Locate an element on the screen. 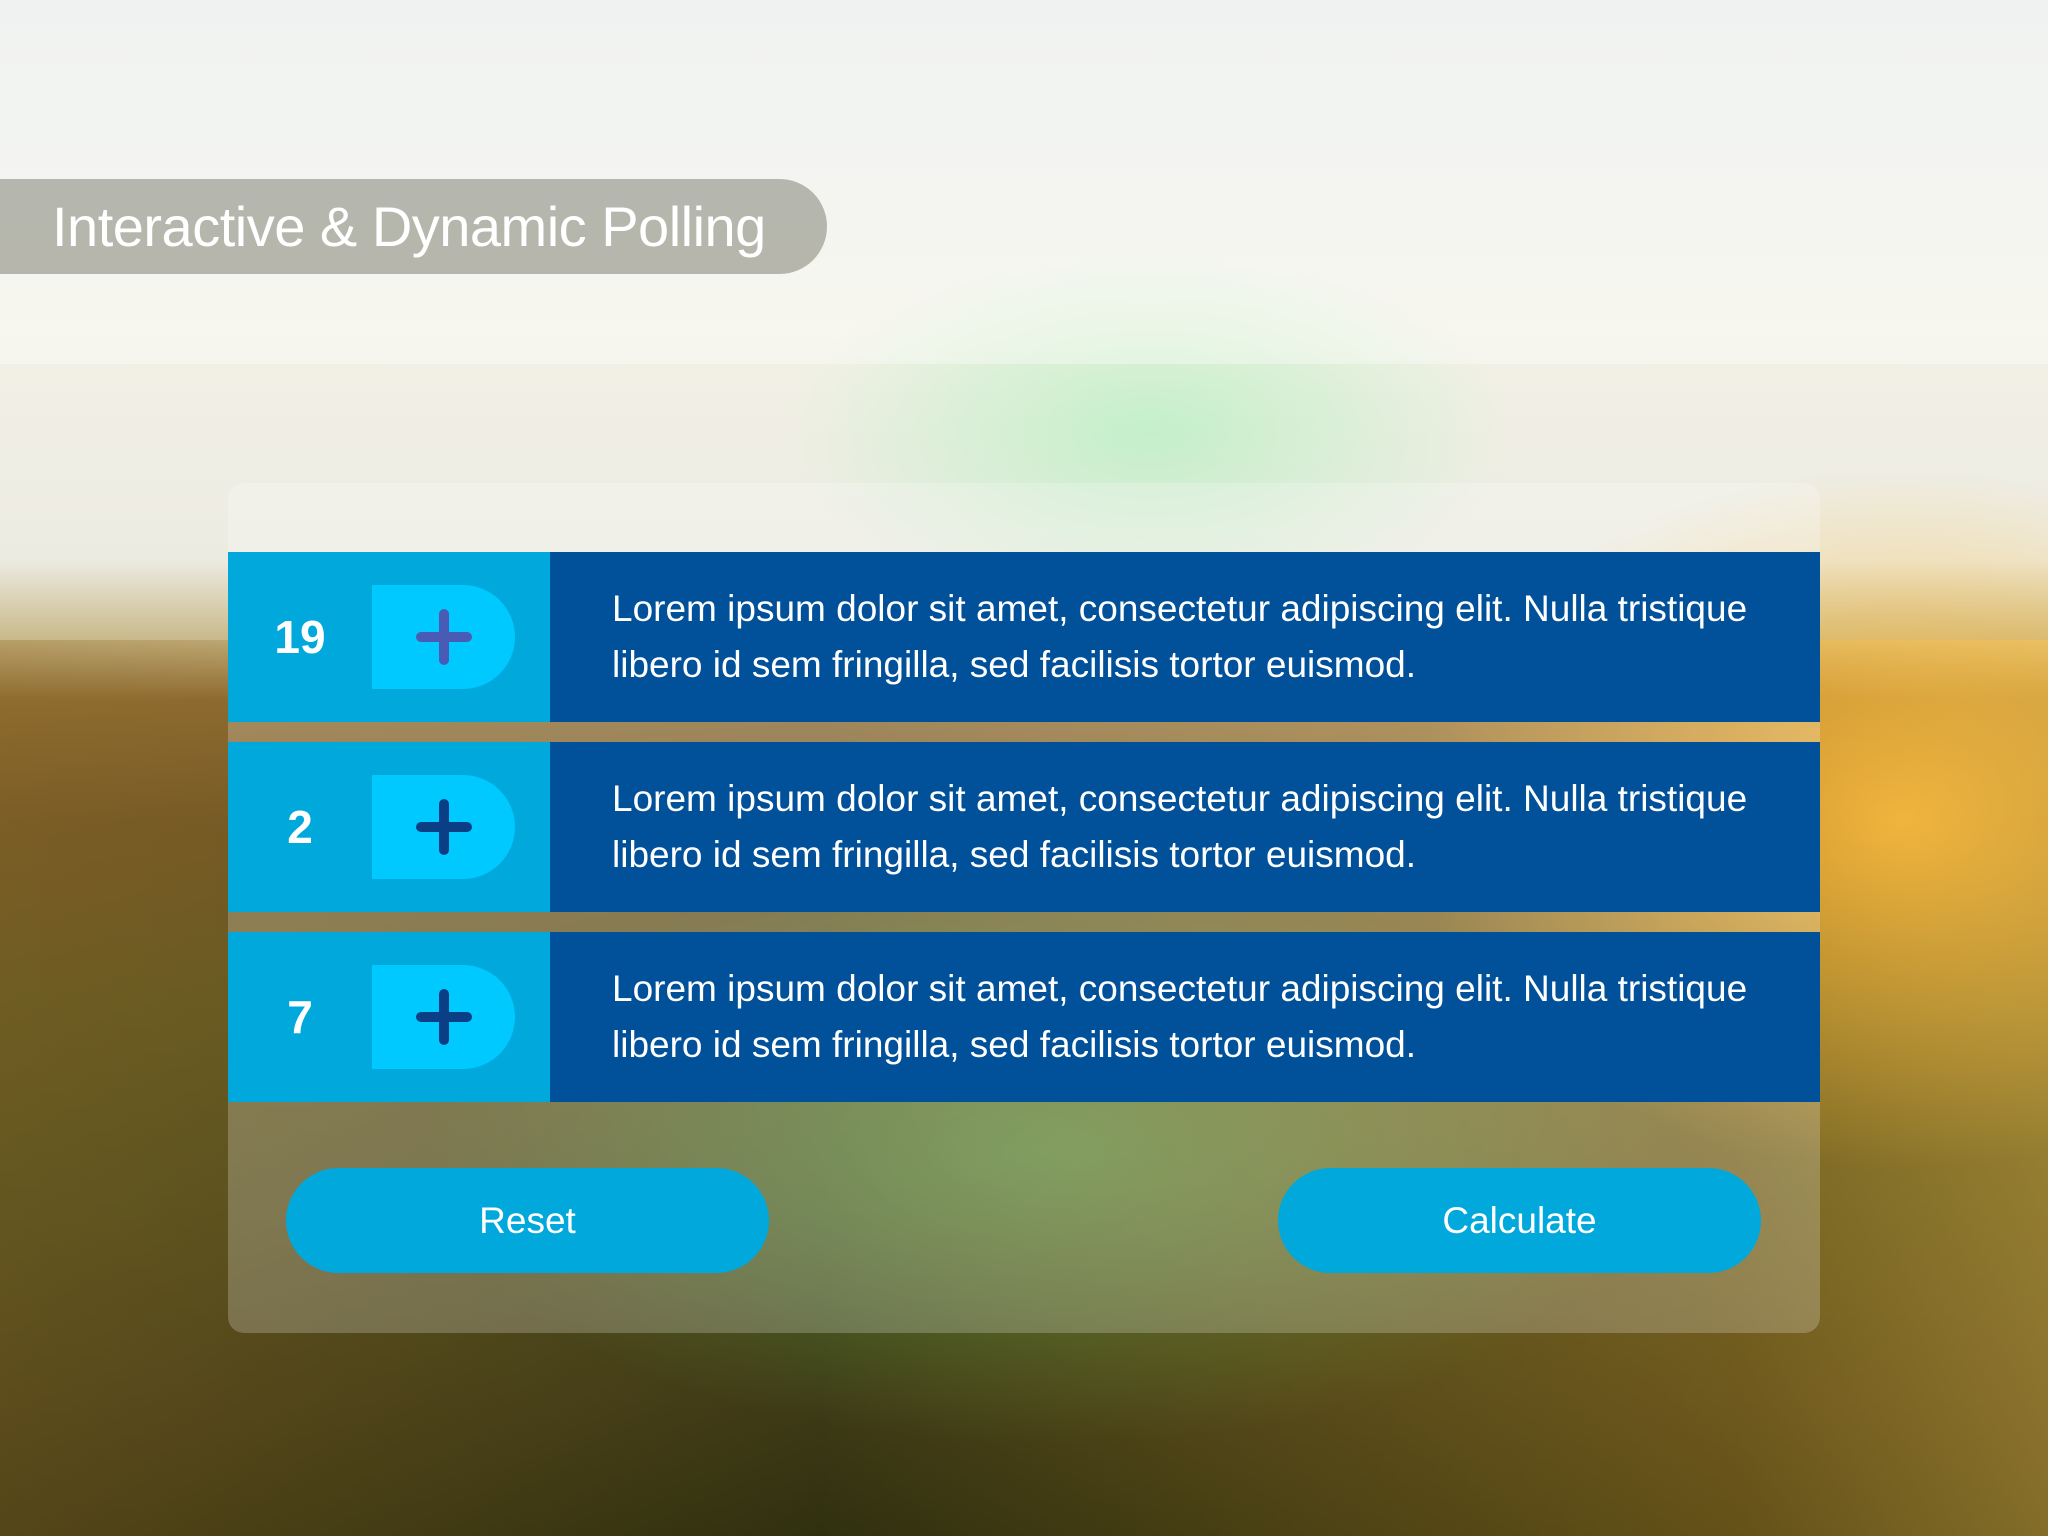 The height and width of the screenshot is (1536, 2048). poll-row-count-panel: 19 is located at coordinates (389, 637).